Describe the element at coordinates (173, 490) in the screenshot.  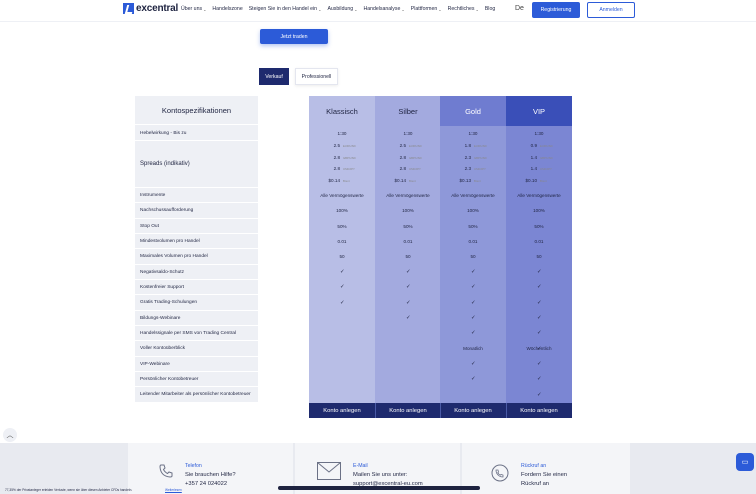
I see `risk-read-more-link: Weiterlesen` at that location.